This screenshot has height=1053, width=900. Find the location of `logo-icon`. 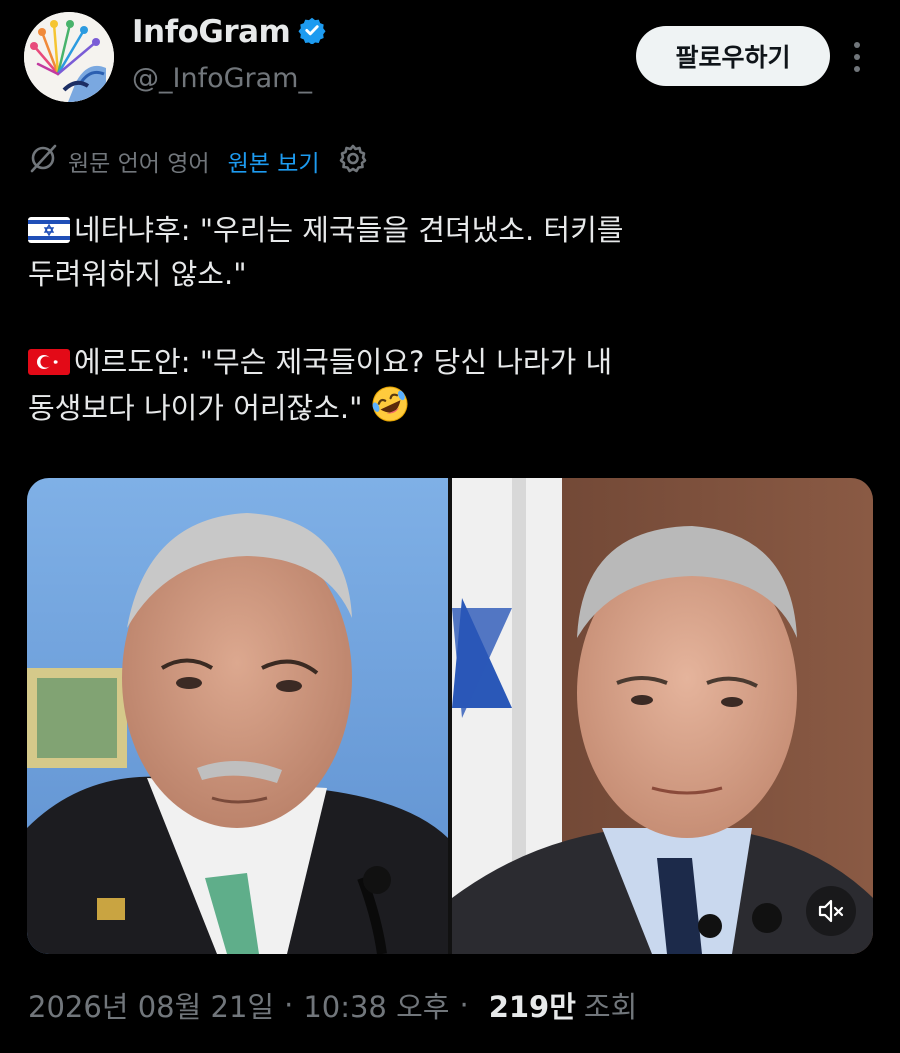

logo-icon is located at coordinates (69, 57).